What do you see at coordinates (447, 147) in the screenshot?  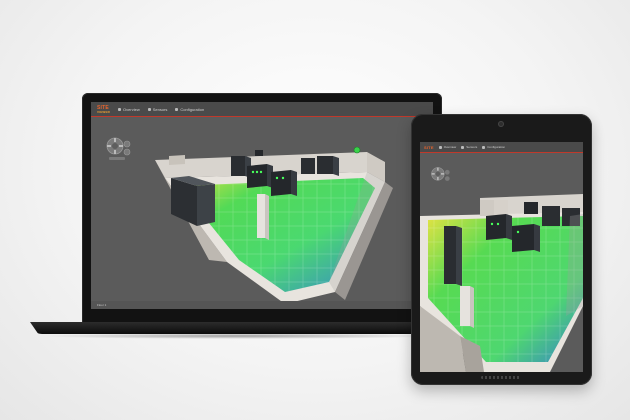 I see `tablet-tab-overview: Overview` at bounding box center [447, 147].